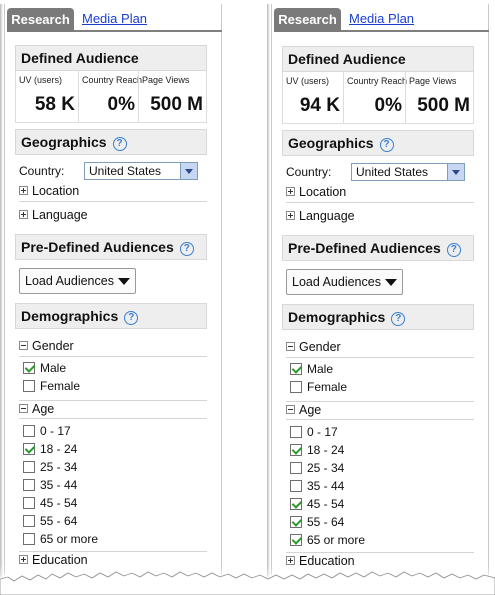 This screenshot has height=595, width=495. I want to click on defined-audience-header: Defined Audience, so click(111, 58).